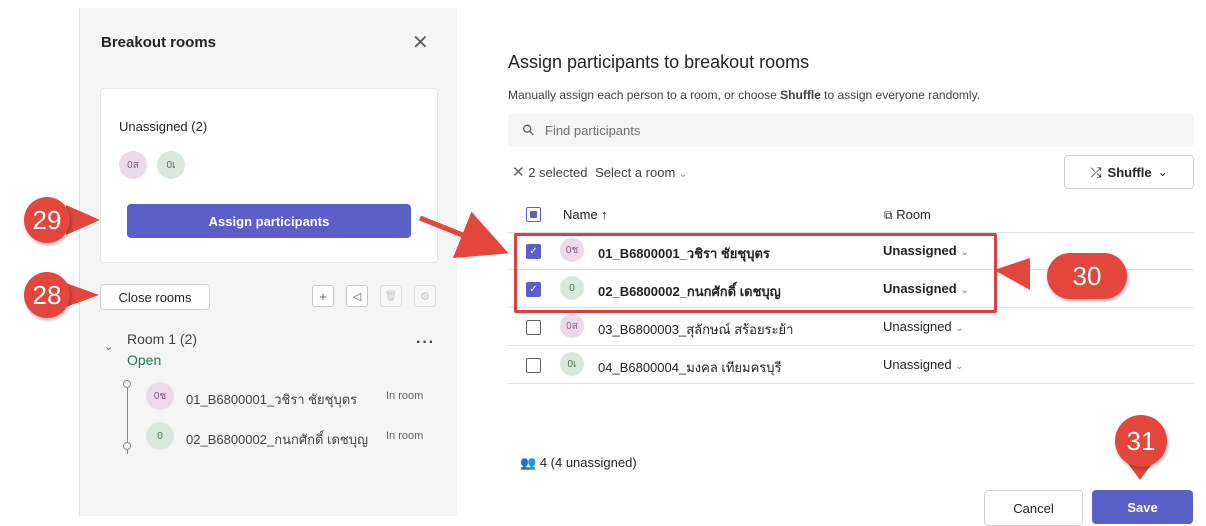 The height and width of the screenshot is (526, 1206). What do you see at coordinates (1141, 441) in the screenshot?
I see `callout-31: 31` at bounding box center [1141, 441].